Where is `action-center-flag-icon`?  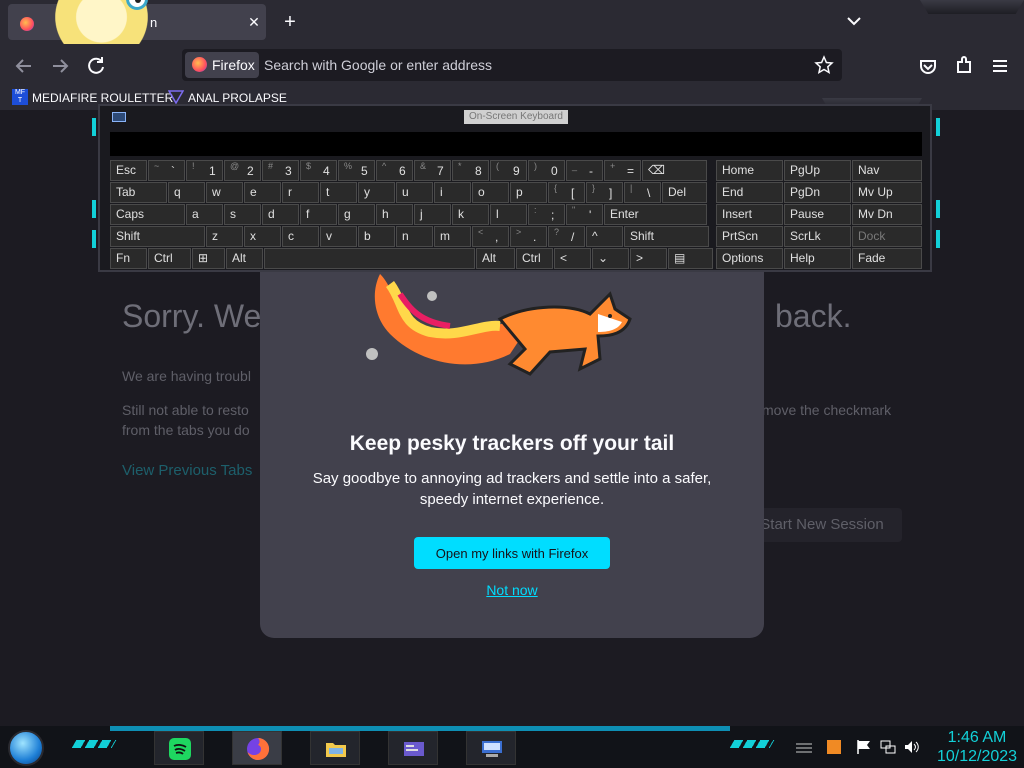 action-center-flag-icon is located at coordinates (864, 747).